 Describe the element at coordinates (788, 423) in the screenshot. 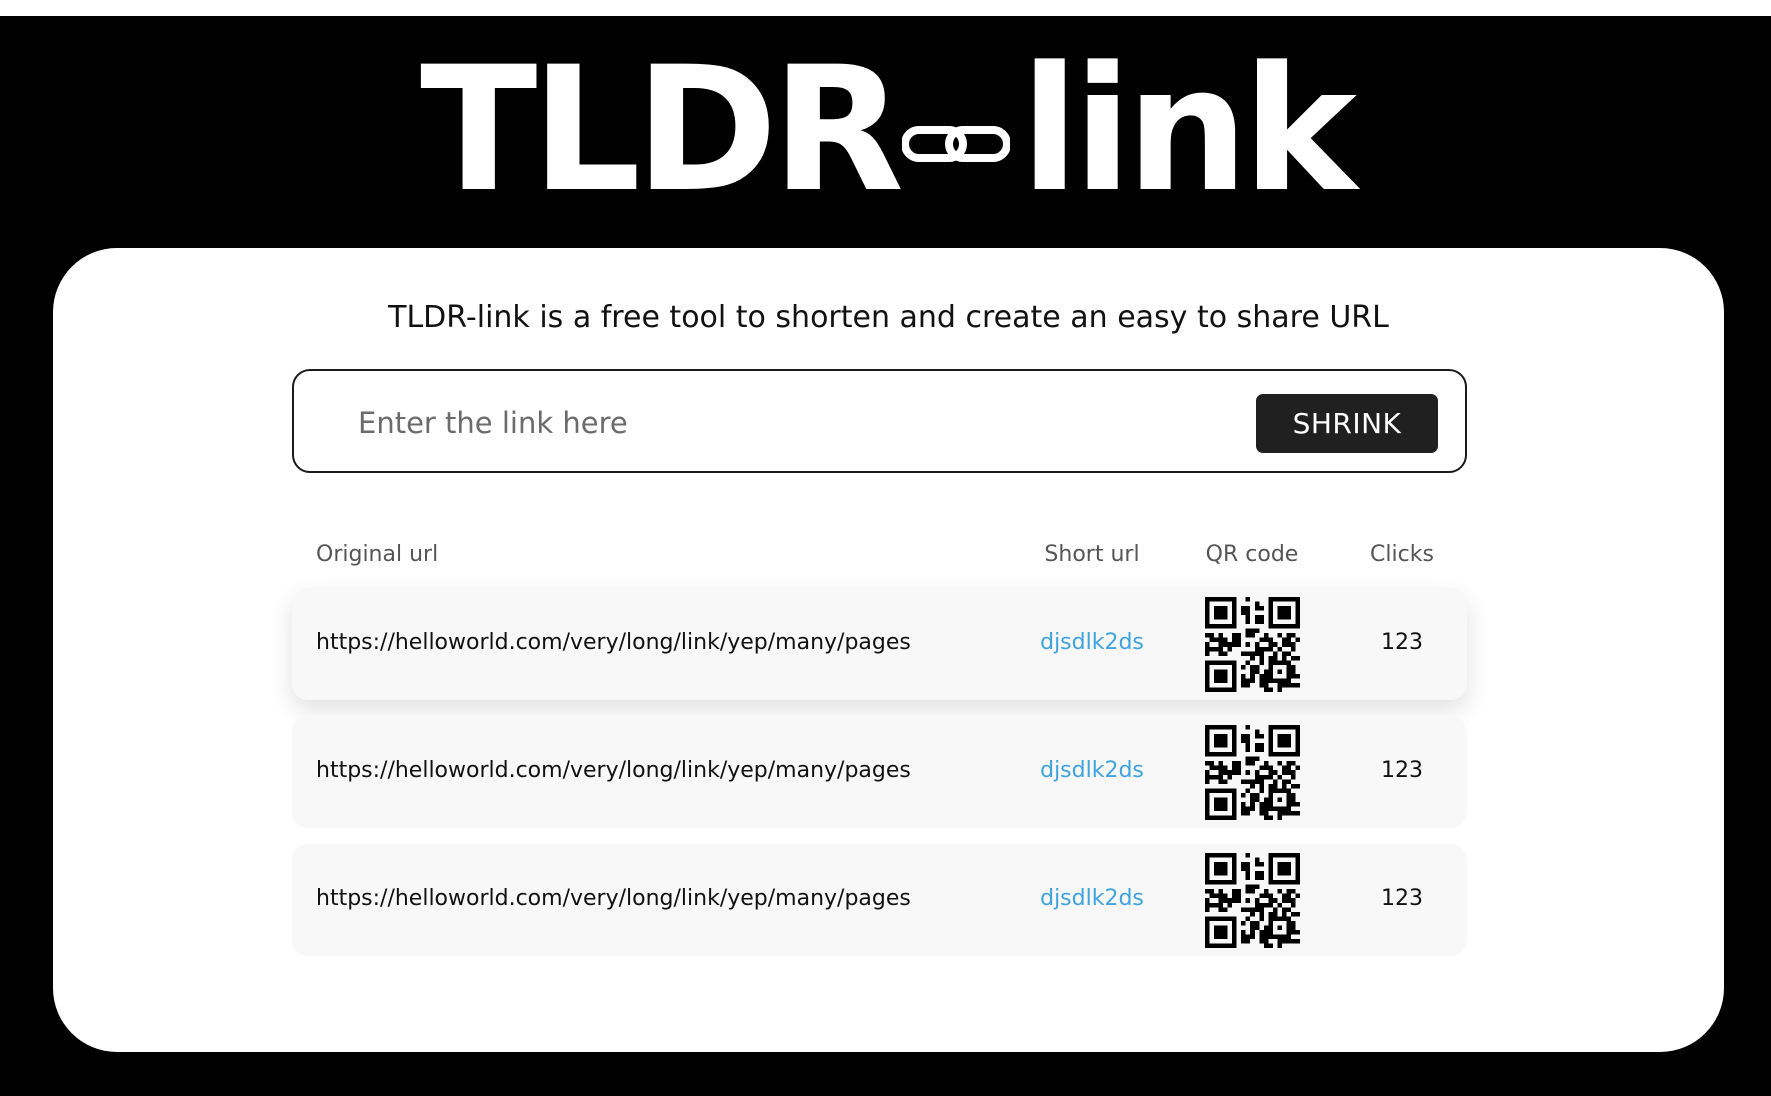

I see `url-input` at that location.